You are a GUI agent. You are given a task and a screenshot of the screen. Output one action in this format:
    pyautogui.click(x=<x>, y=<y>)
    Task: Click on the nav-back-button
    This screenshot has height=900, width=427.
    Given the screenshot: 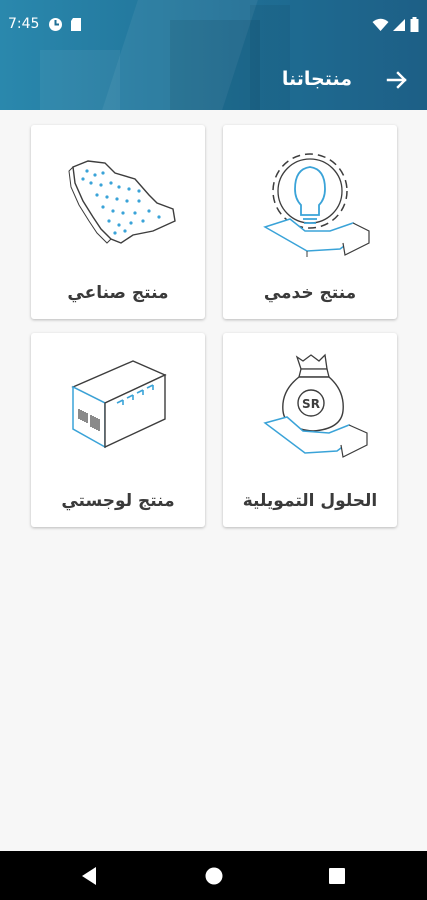 What is the action you would take?
    pyautogui.click(x=90, y=876)
    